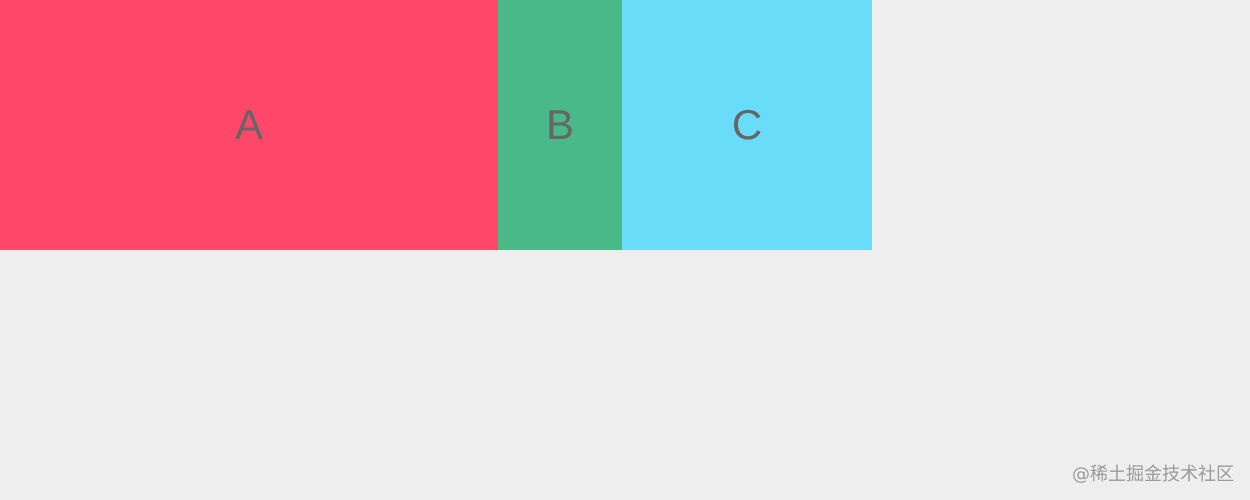  I want to click on watermark: @稀土掘金技术社区, so click(1153, 474).